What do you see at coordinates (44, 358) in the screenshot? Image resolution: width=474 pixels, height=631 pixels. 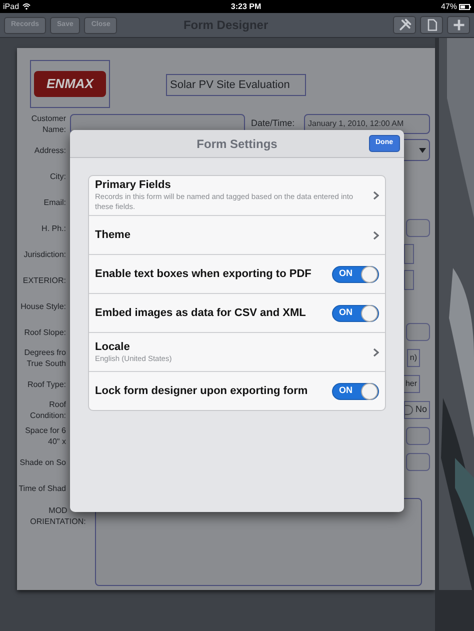 I see `field-label: Degrees fro True South` at bounding box center [44, 358].